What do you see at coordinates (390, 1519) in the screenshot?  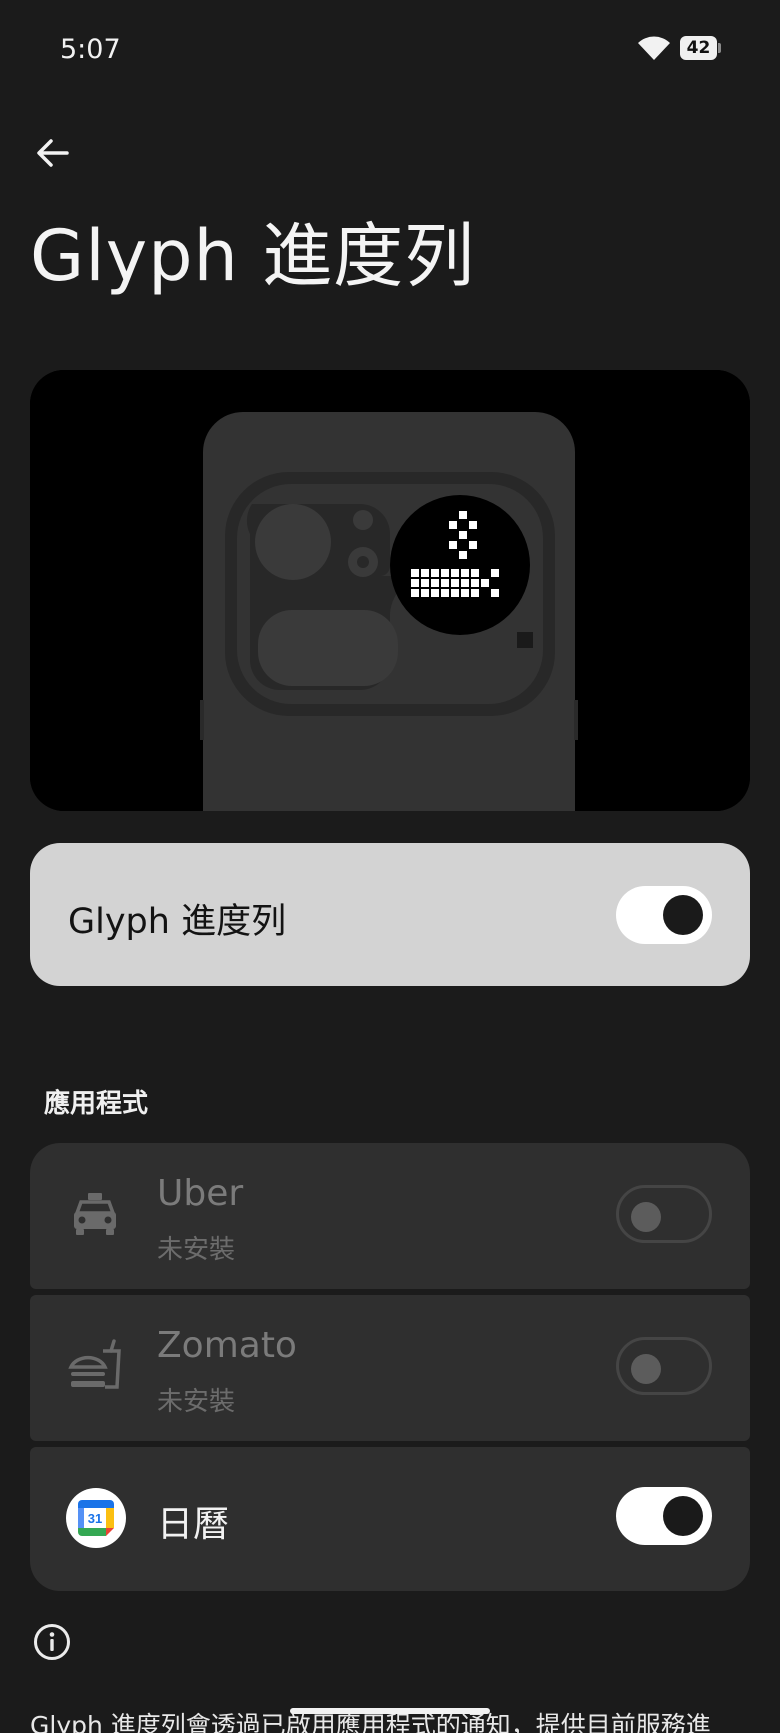 I see `app-row-calendar: 31 日曆` at bounding box center [390, 1519].